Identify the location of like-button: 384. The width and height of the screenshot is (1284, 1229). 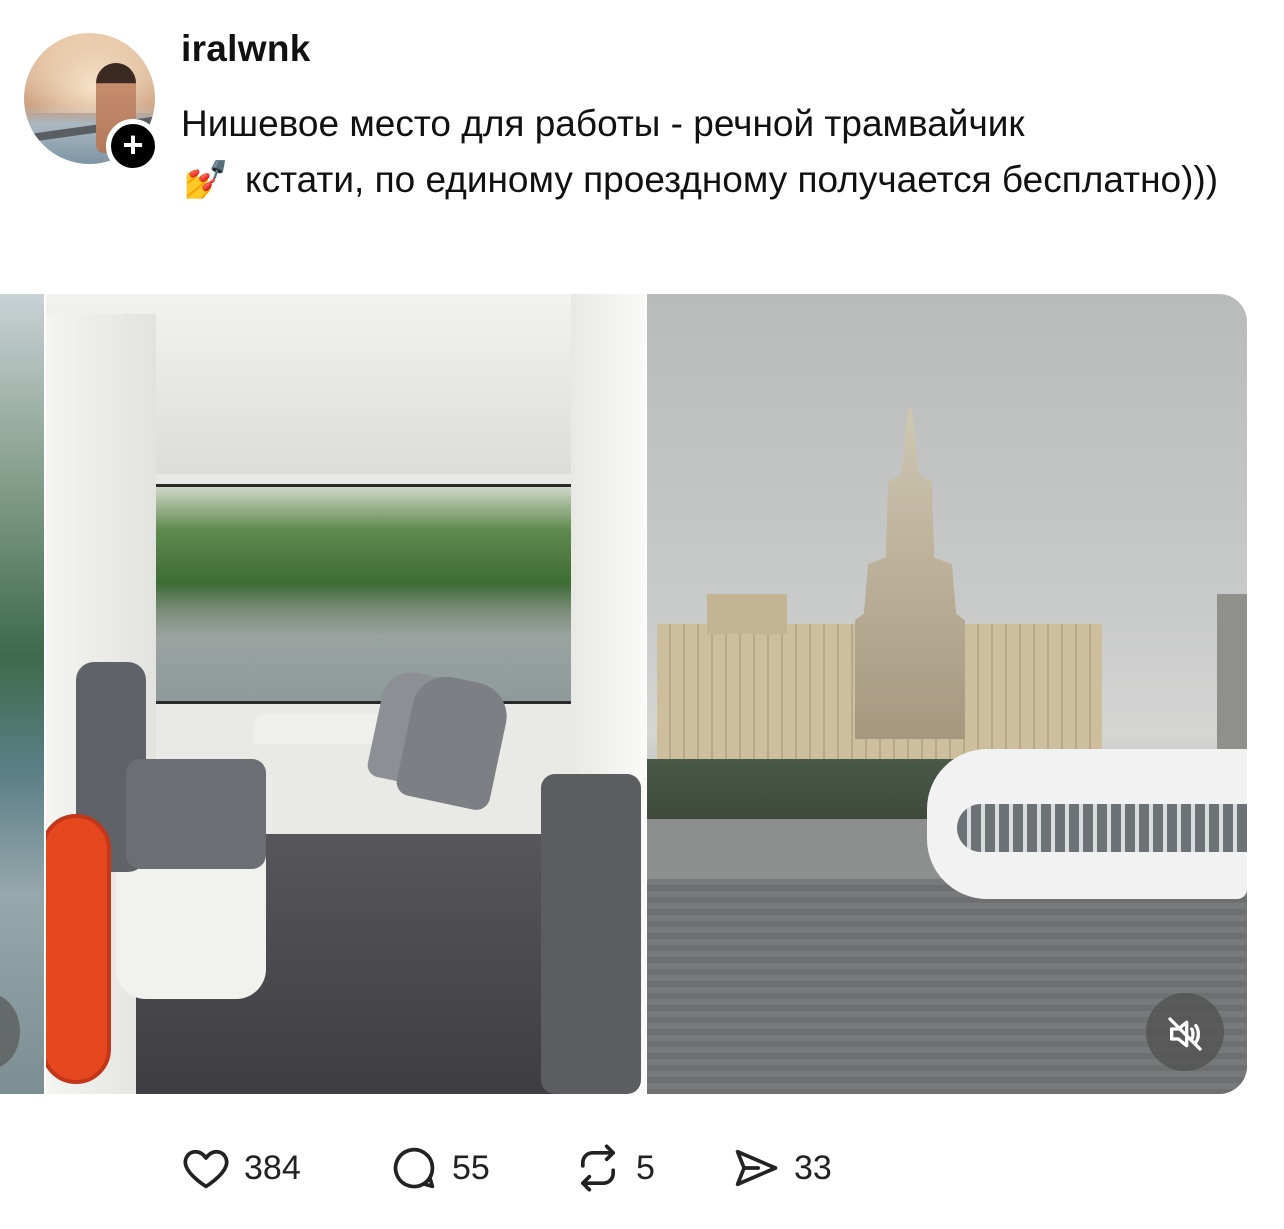
(240, 1168).